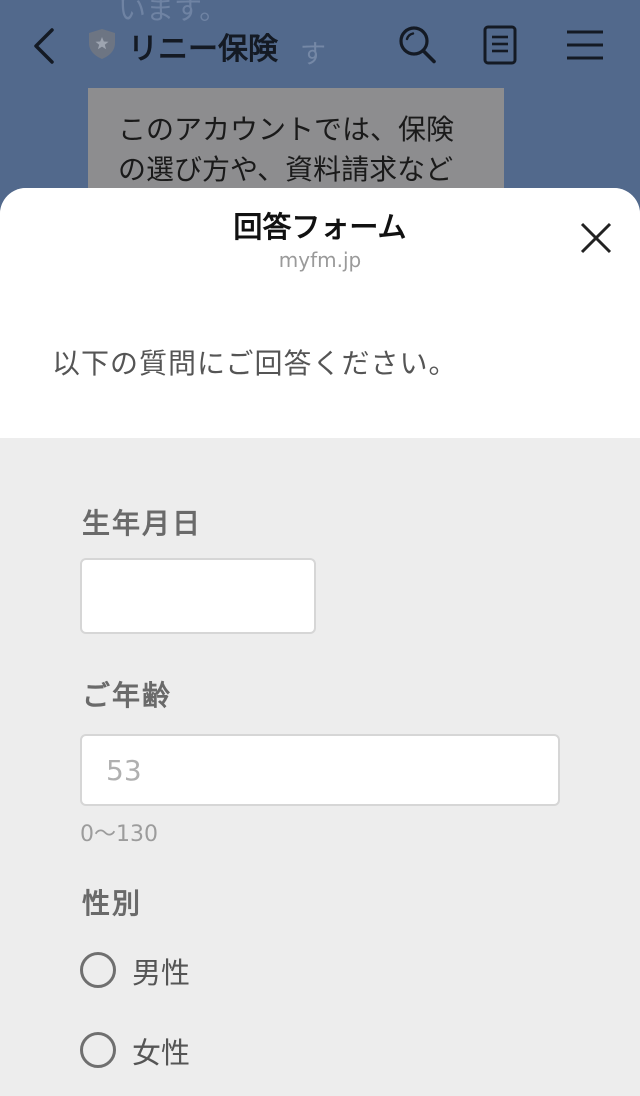  I want to click on chat-title: リニー保険, so click(203, 49).